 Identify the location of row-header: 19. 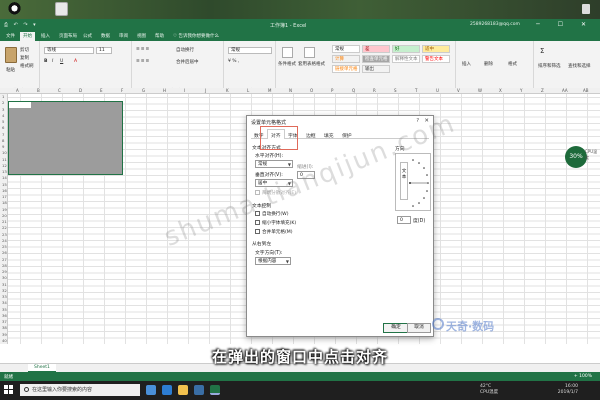
(4, 209).